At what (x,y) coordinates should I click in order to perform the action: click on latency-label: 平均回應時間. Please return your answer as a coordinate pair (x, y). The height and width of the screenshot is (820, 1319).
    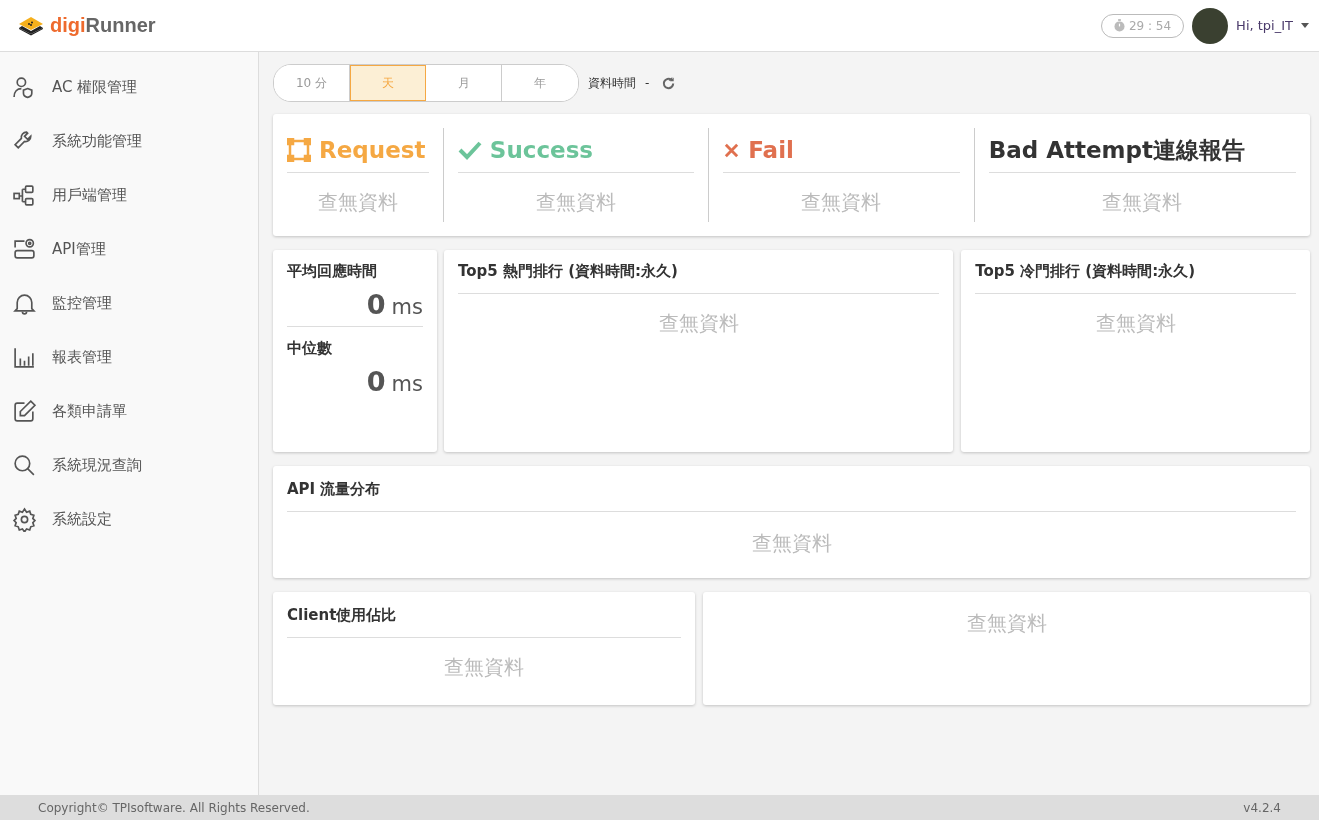
    Looking at the image, I should click on (332, 271).